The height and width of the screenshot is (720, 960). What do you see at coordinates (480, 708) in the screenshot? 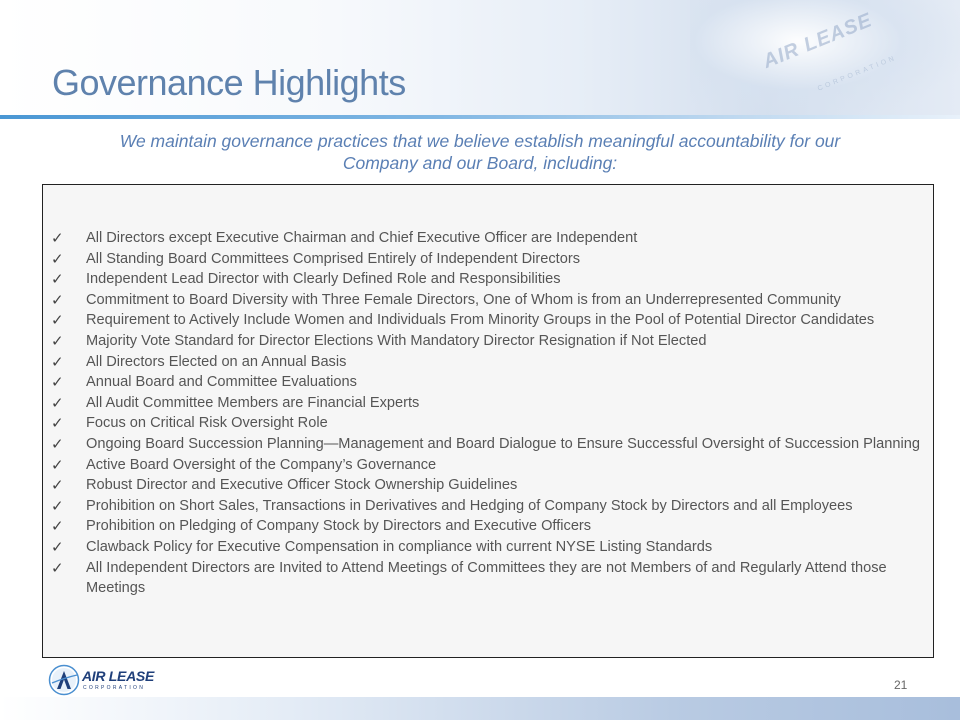
I see `footer-bar` at bounding box center [480, 708].